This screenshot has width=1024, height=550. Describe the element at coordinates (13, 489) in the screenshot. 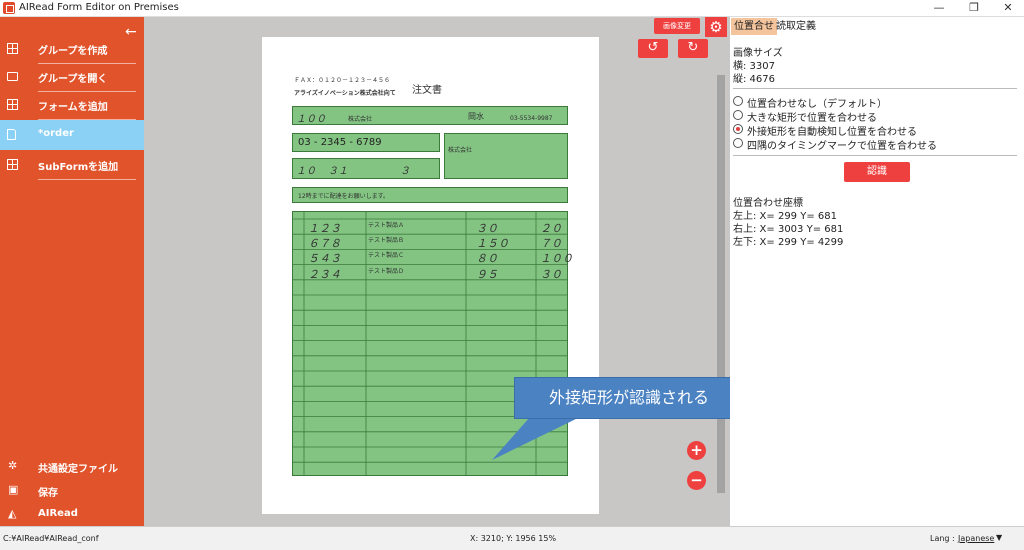

I see `save-icon: ▣` at that location.